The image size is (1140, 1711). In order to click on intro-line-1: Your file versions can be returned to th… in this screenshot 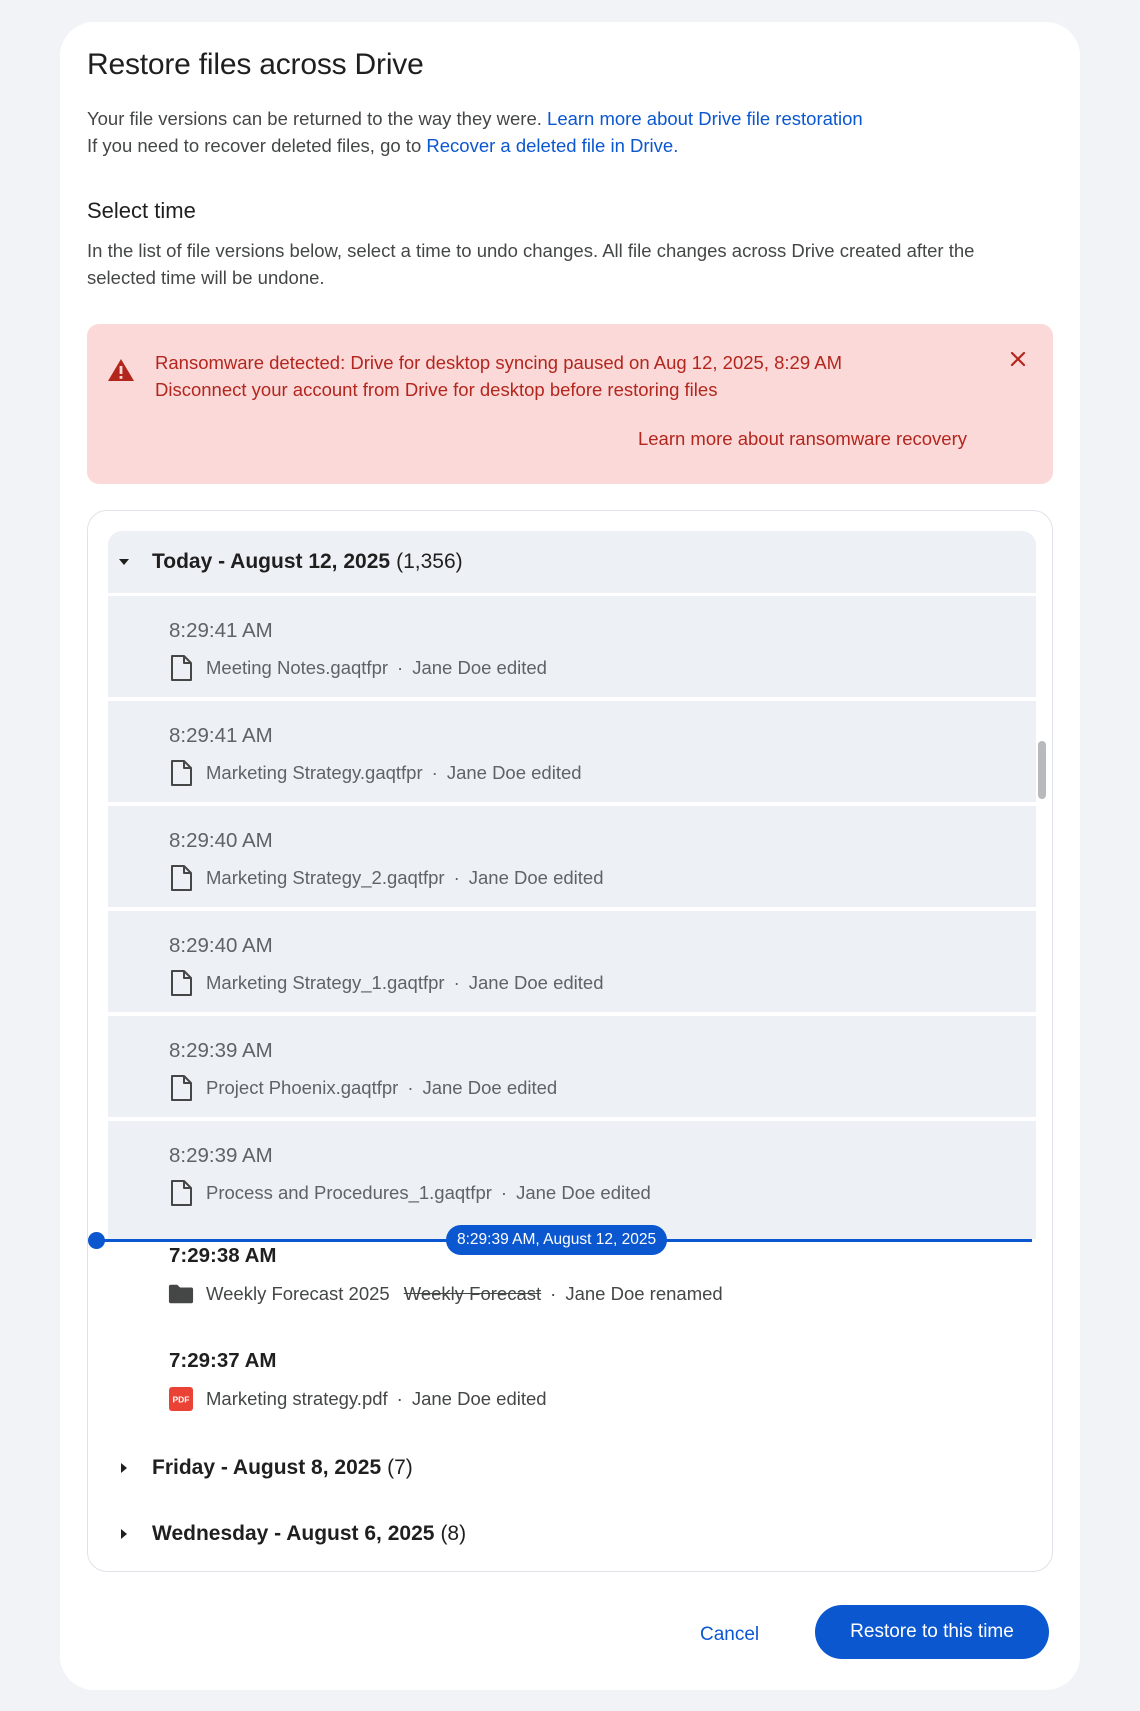, I will do `click(475, 119)`.